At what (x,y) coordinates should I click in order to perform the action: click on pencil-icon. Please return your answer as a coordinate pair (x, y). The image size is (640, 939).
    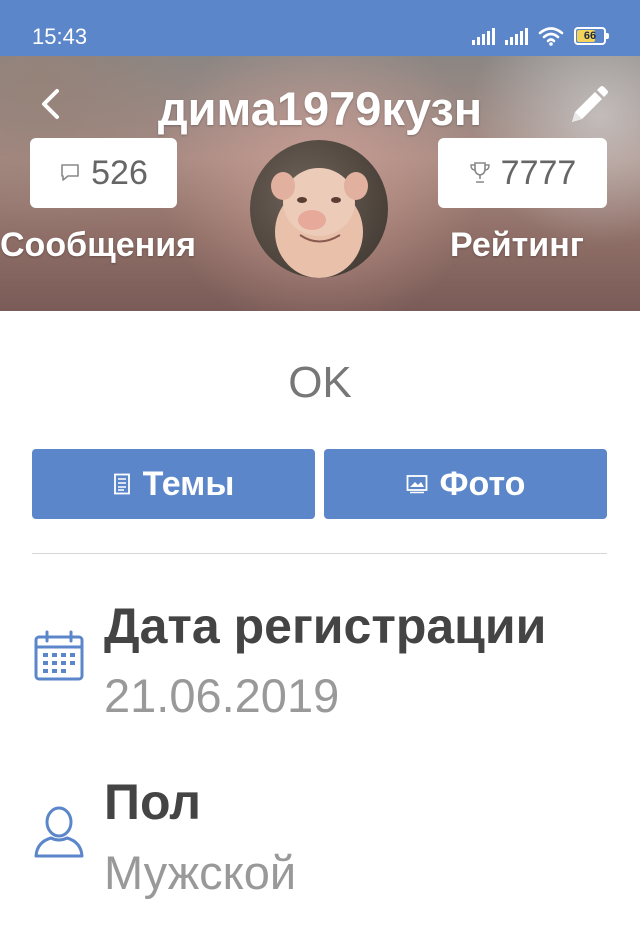
    Looking at the image, I should click on (590, 104).